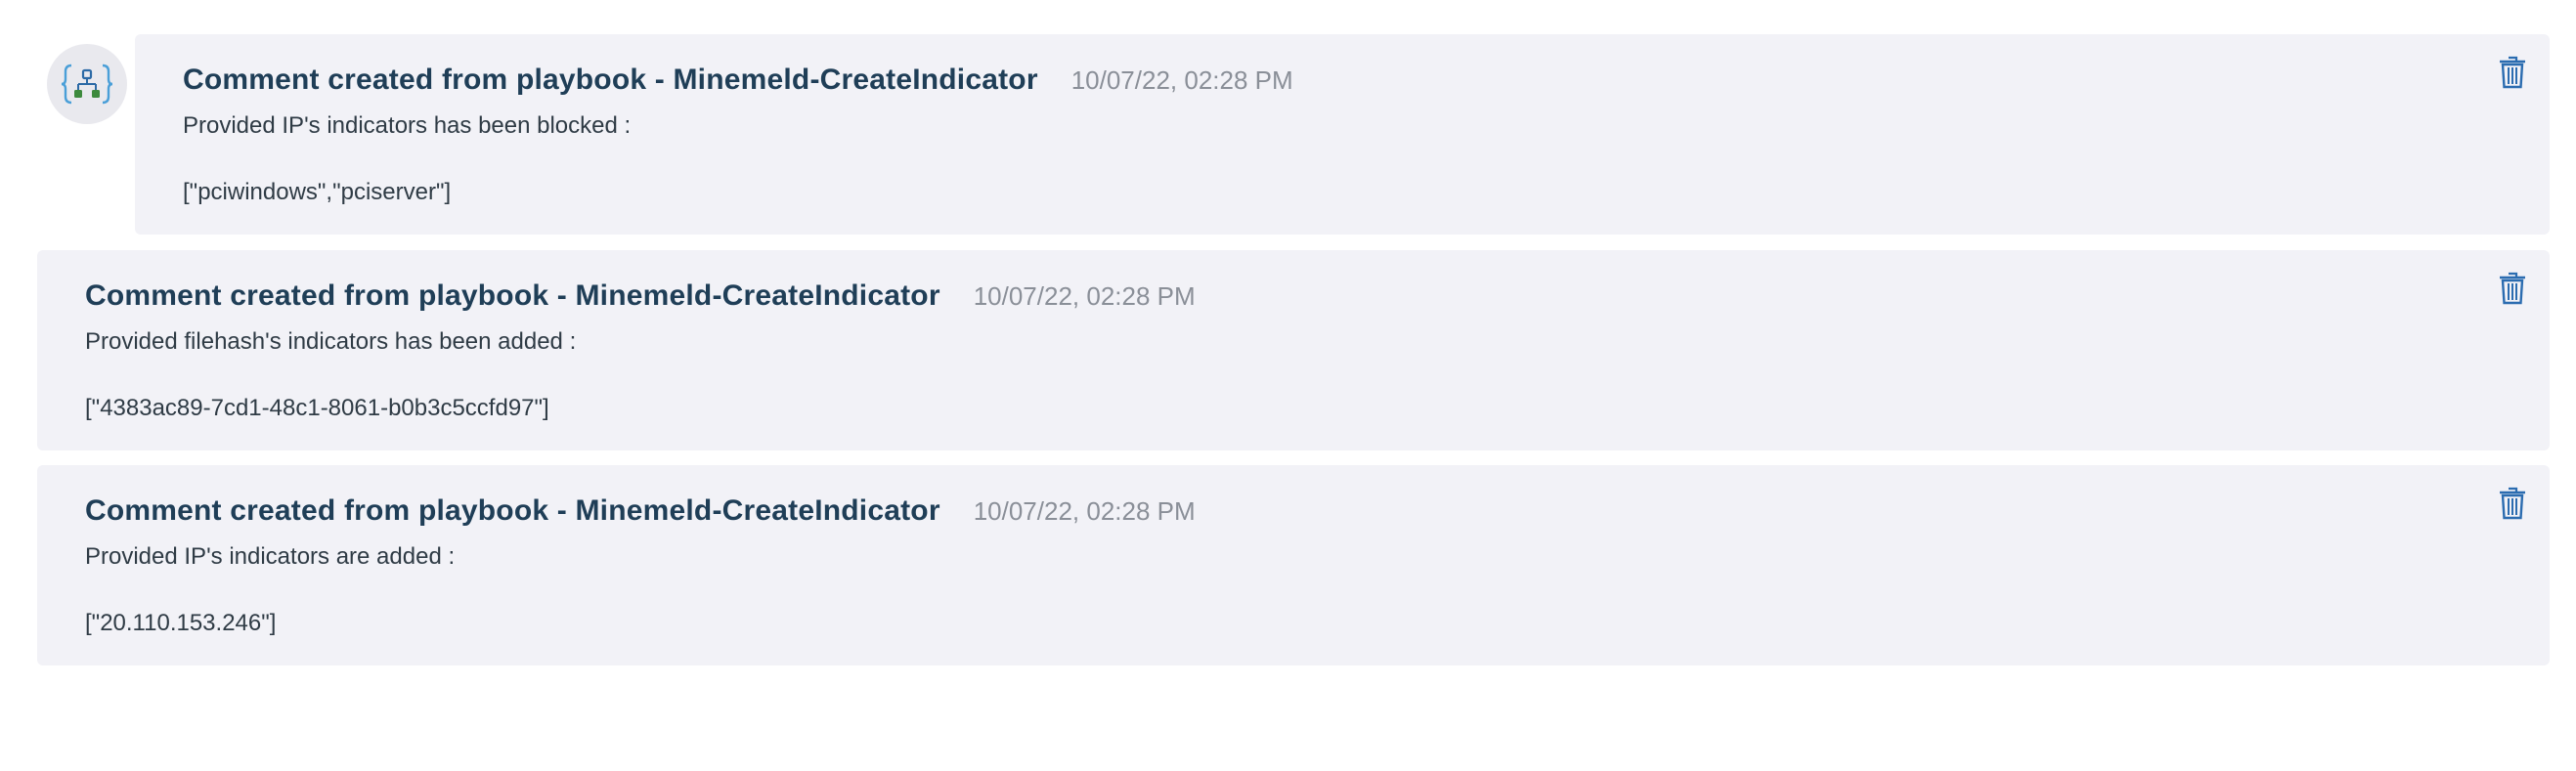 This screenshot has width=2576, height=771. What do you see at coordinates (181, 623) in the screenshot?
I see `comment-payload: ["20.110.153.246"]` at bounding box center [181, 623].